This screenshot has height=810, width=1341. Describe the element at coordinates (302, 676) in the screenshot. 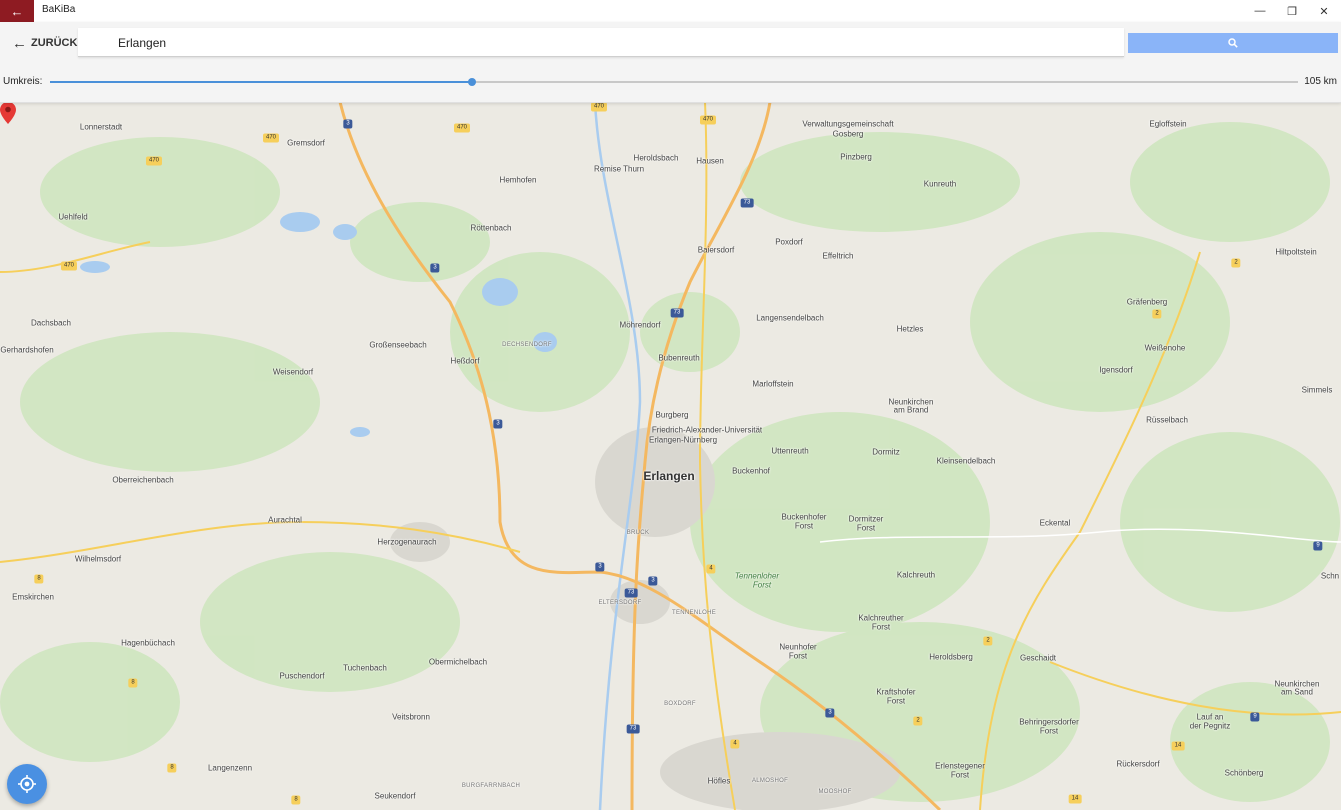

I see `map-place-label: Puschendorf` at that location.